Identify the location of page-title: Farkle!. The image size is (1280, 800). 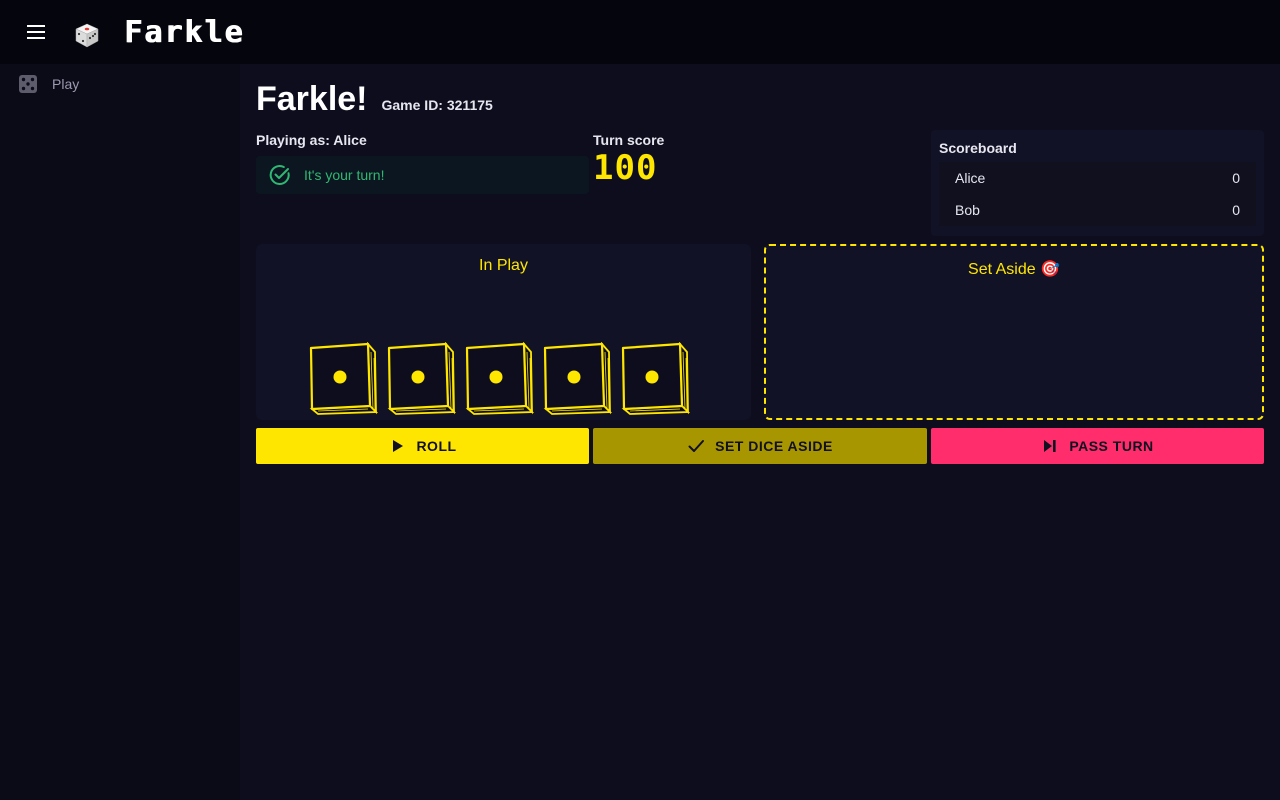
(312, 99).